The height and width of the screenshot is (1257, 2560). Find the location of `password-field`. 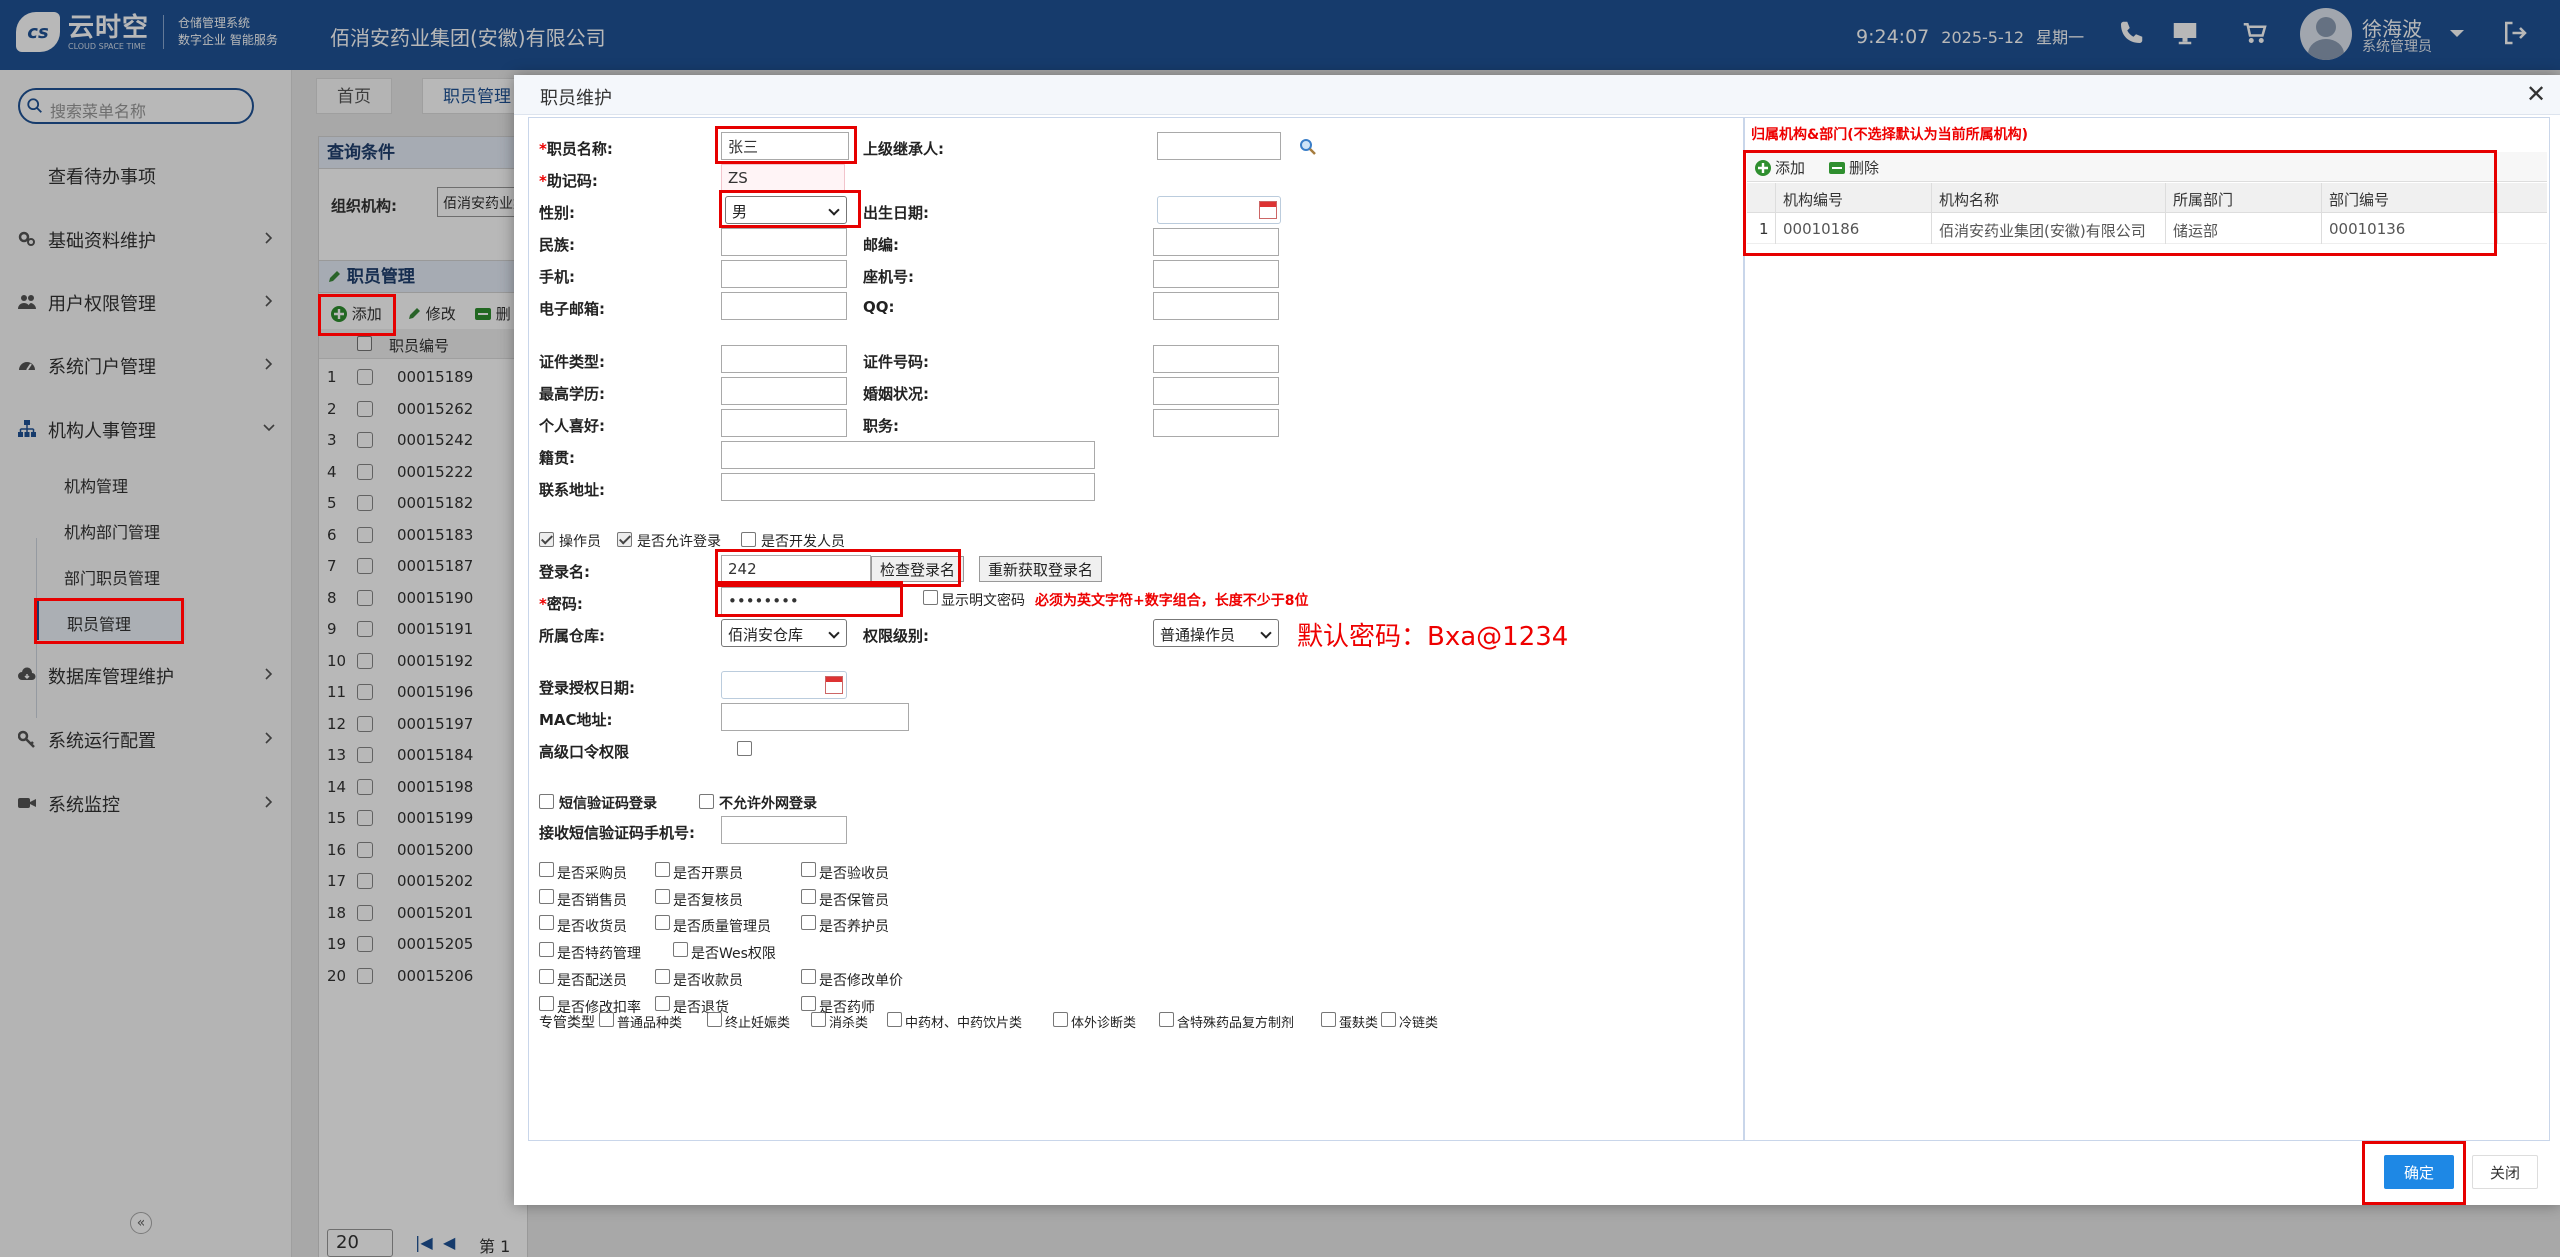

password-field is located at coordinates (811, 601).